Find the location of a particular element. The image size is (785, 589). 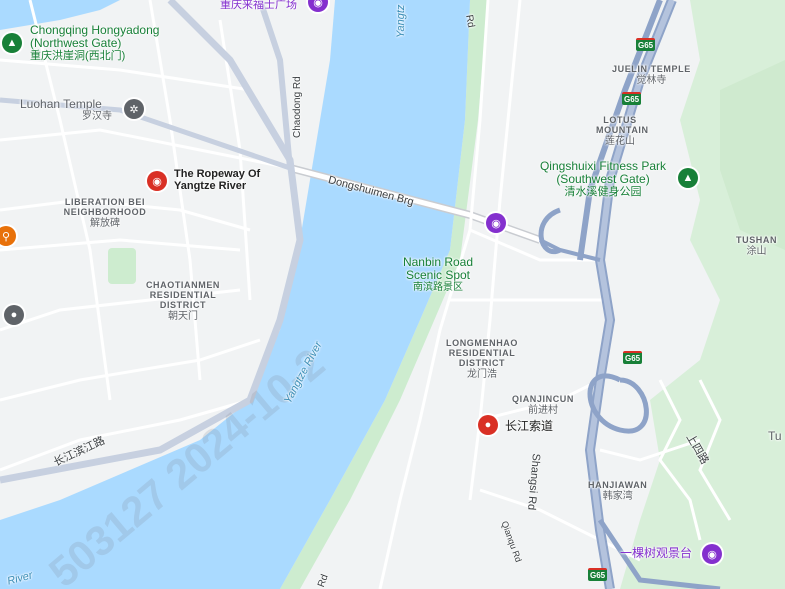

top-rd-label: Rd is located at coordinates (470, 21).